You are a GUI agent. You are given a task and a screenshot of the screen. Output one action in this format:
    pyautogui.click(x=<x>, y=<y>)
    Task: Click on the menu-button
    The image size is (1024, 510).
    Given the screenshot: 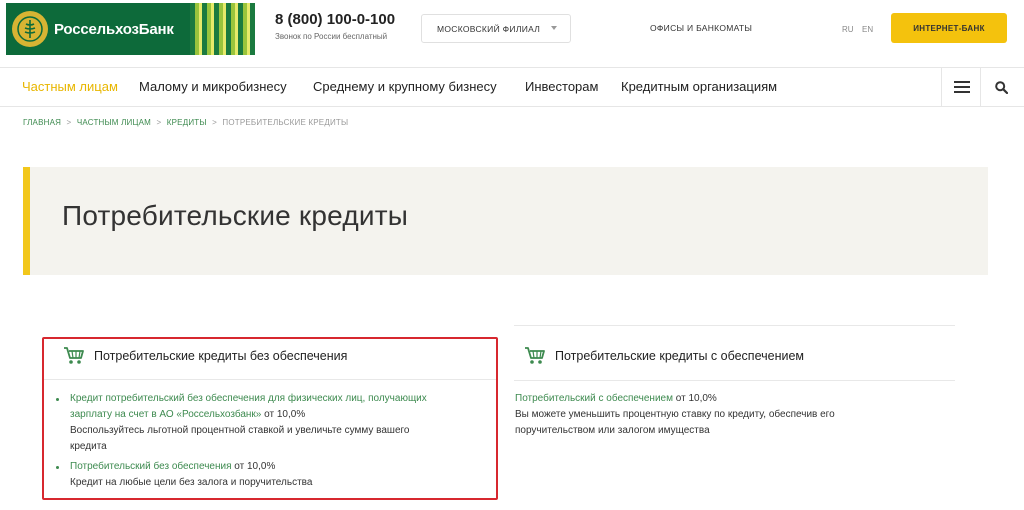 What is the action you would take?
    pyautogui.click(x=961, y=87)
    